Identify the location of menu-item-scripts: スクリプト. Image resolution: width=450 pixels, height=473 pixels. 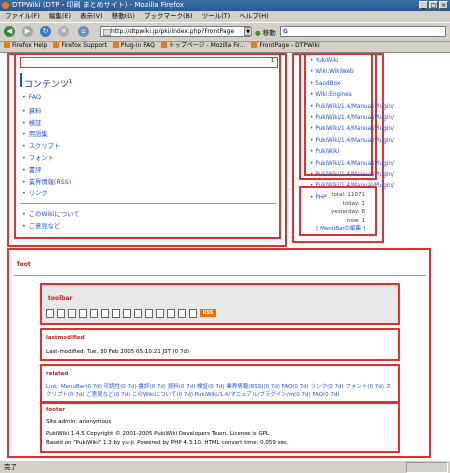
(46, 147).